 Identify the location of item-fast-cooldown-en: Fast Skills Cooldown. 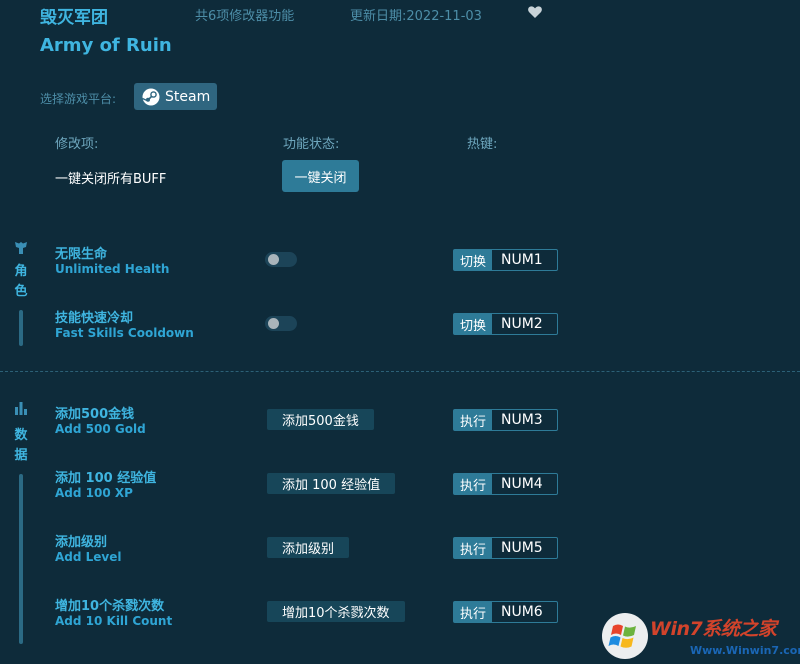
(124, 333).